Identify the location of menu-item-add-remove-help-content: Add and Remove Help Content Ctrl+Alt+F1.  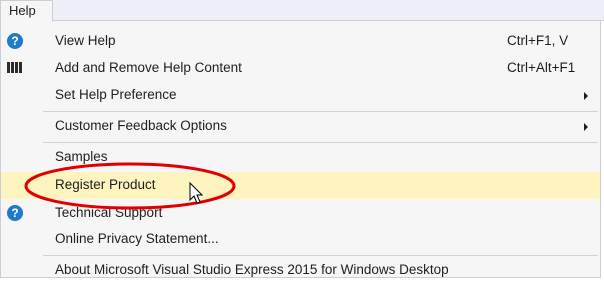
(300, 68).